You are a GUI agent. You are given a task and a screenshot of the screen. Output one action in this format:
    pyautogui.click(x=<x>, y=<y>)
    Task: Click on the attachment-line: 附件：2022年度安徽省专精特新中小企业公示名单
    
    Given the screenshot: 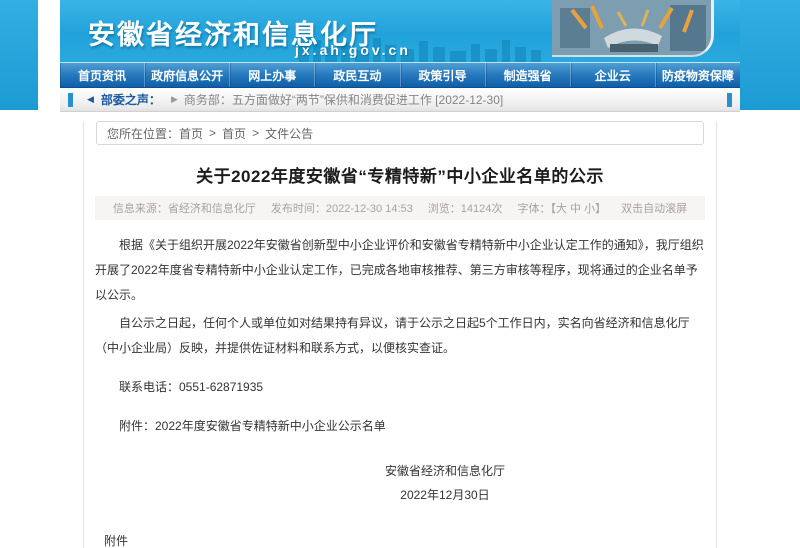 What is the action you would take?
    pyautogui.click(x=252, y=426)
    